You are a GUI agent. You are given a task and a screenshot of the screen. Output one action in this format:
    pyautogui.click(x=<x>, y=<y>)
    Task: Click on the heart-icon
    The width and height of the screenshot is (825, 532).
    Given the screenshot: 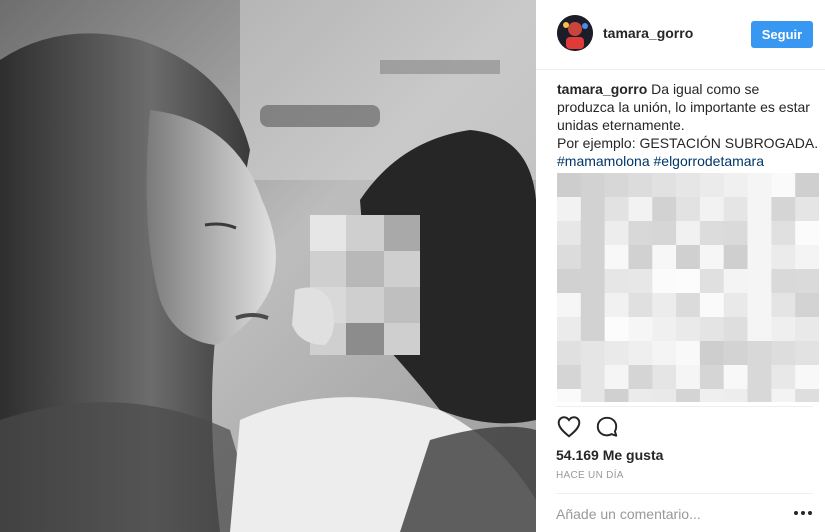 What is the action you would take?
    pyautogui.click(x=569, y=427)
    